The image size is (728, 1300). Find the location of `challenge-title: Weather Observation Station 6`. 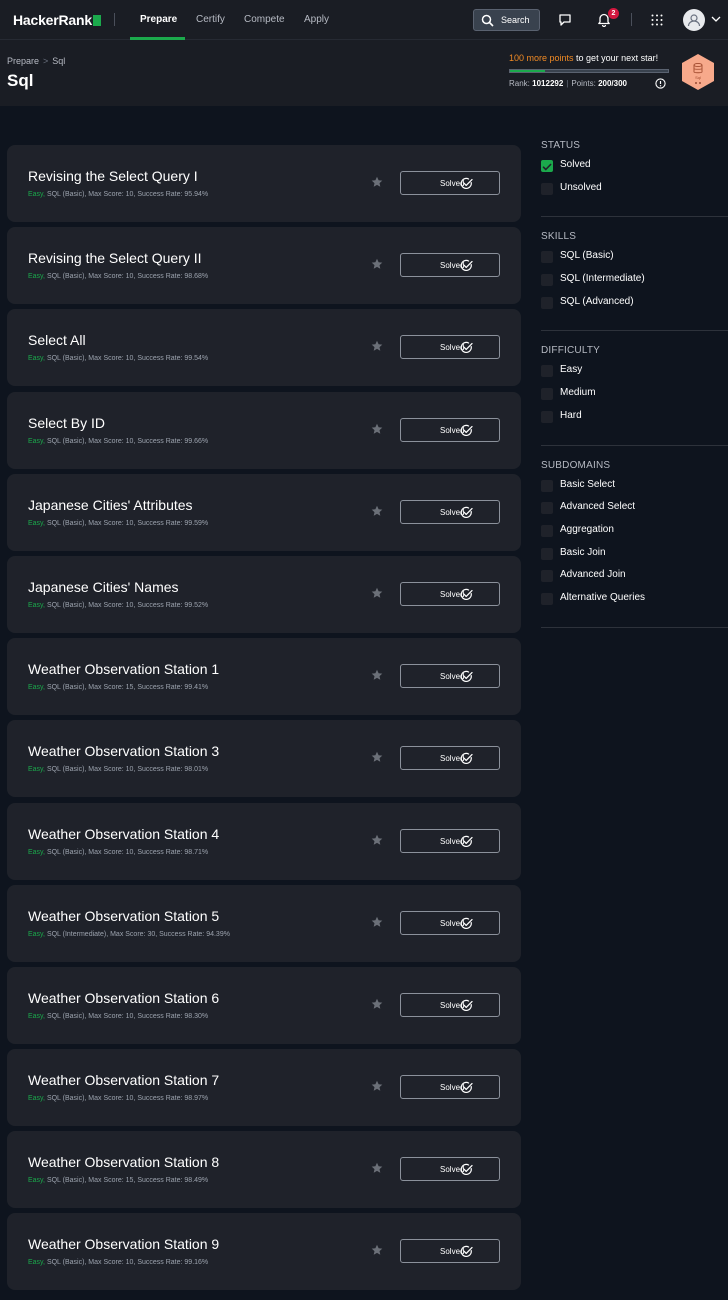

challenge-title: Weather Observation Station 6 is located at coordinates (123, 998).